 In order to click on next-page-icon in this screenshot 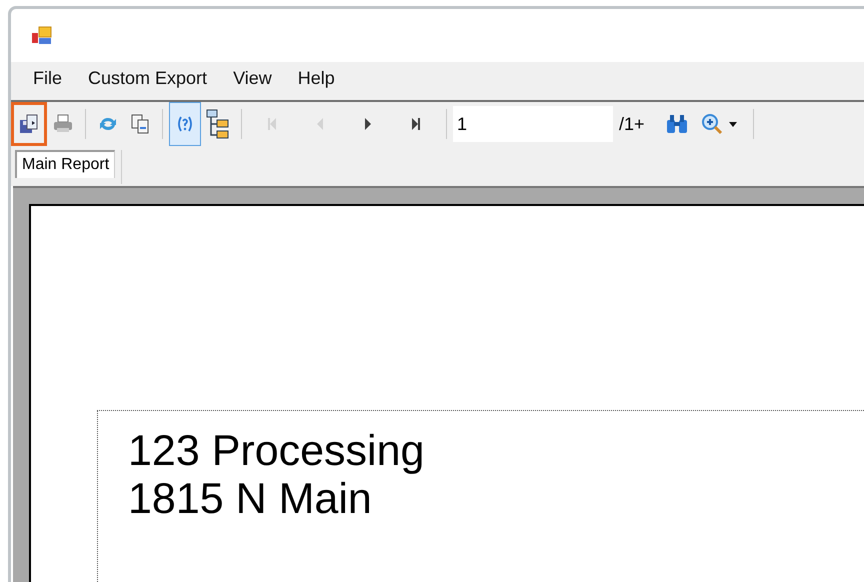, I will do `click(368, 124)`.